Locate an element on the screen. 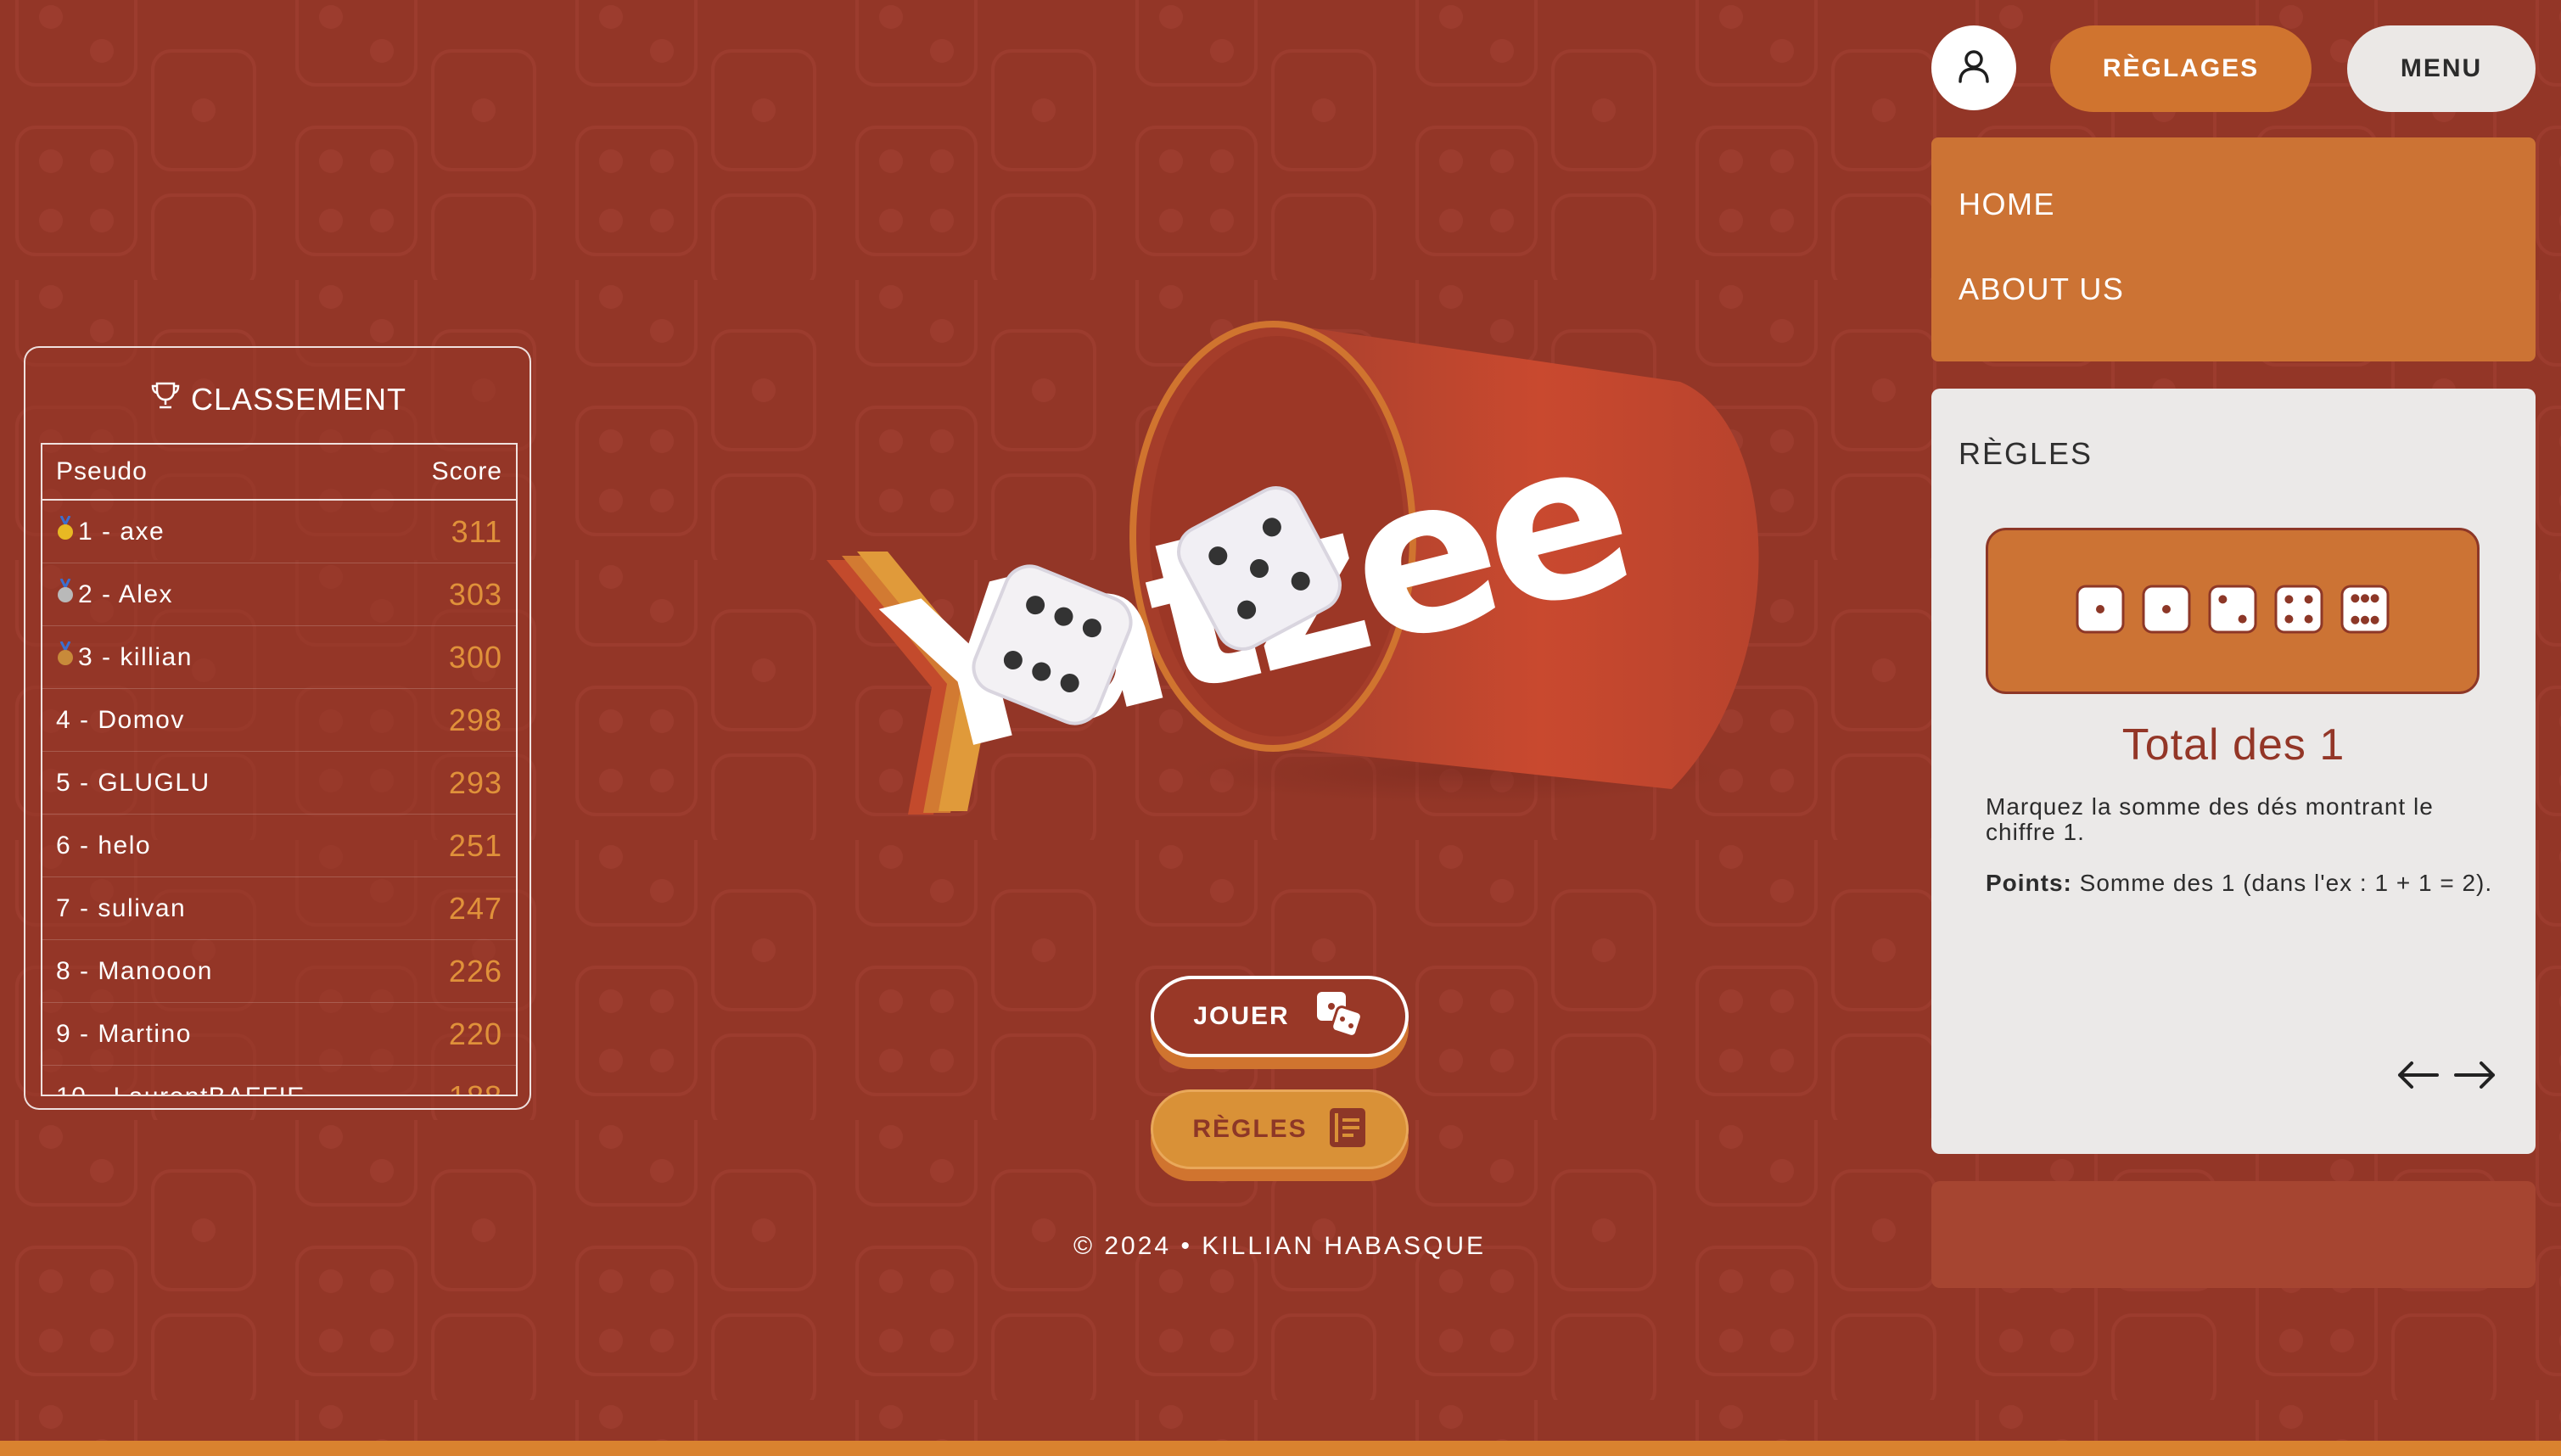 The width and height of the screenshot is (2561, 1456). player-name-text: 7 - sulivan is located at coordinates (122, 908).